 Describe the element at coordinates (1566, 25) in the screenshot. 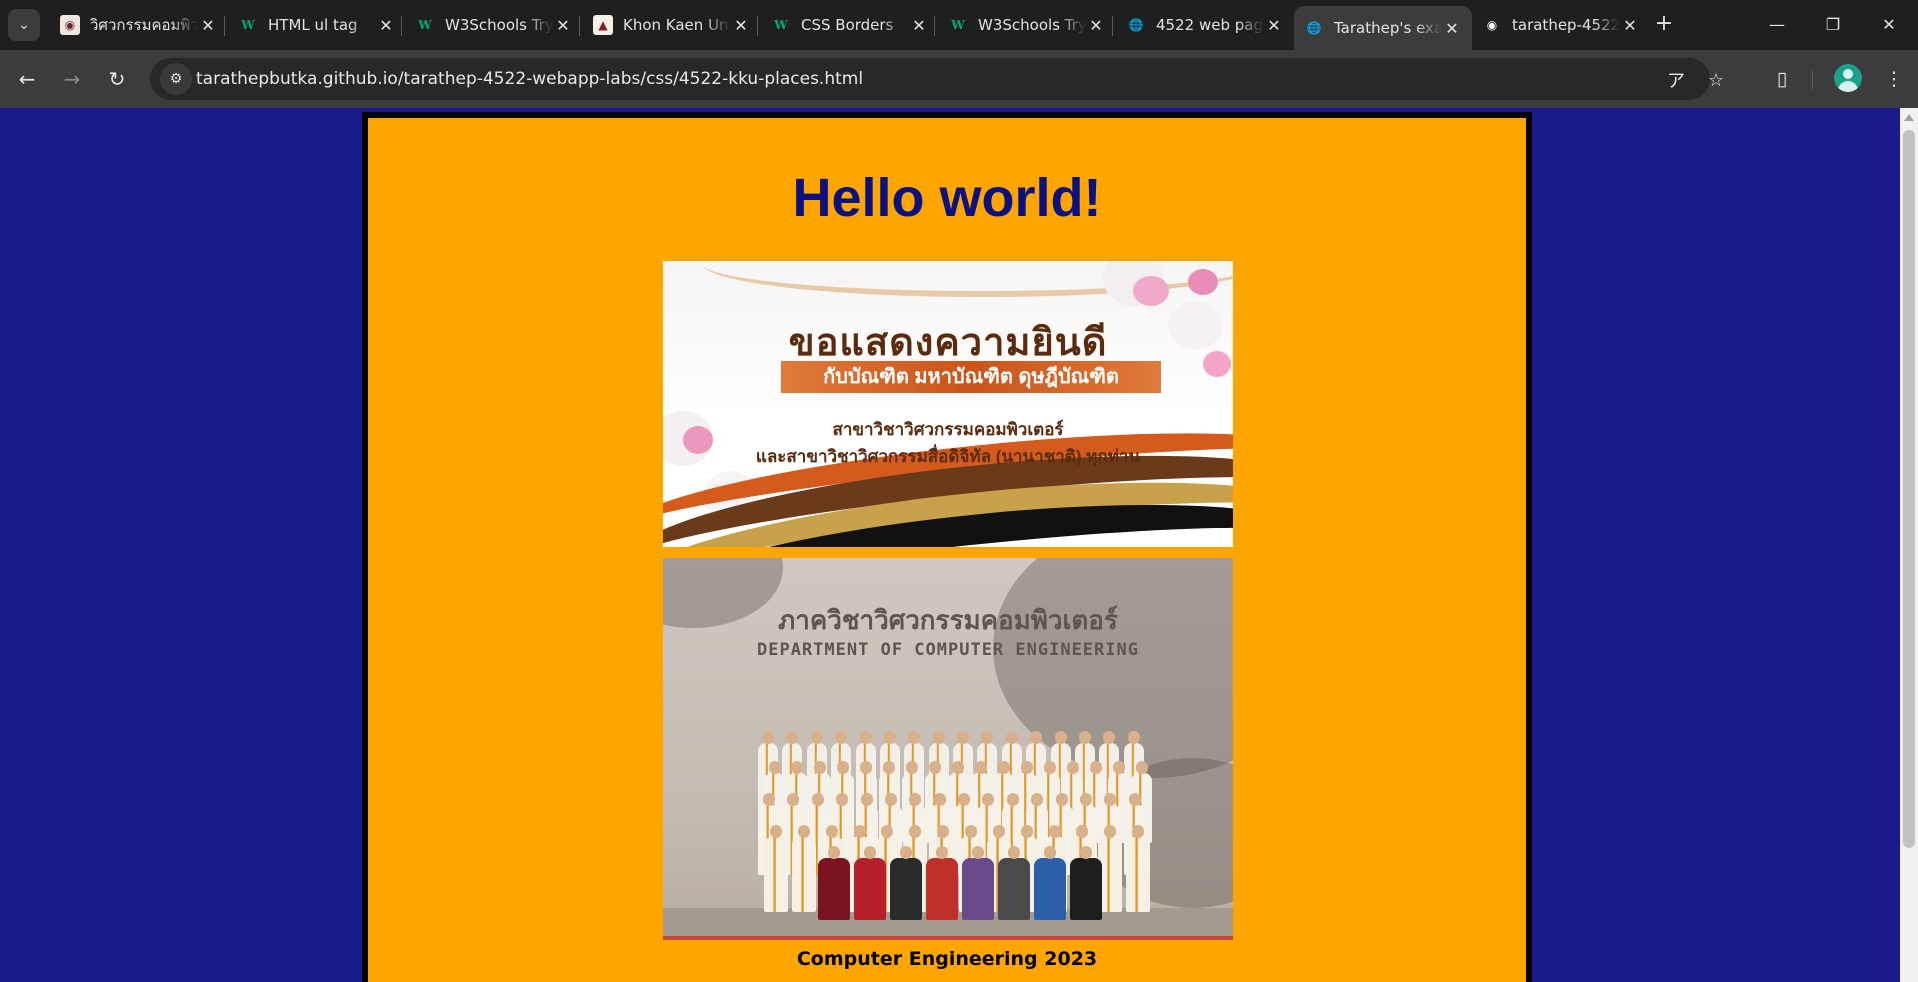

I see `tab-title: tarathep-4522` at that location.